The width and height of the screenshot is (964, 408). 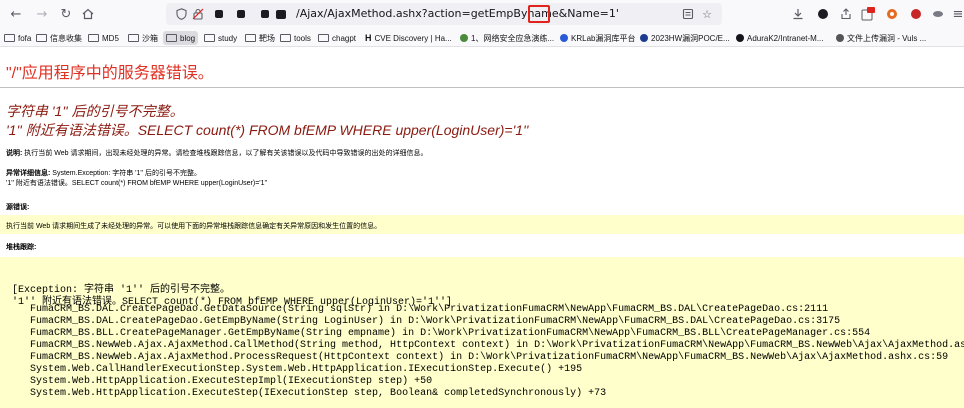 I want to click on h-icon: H, so click(x=368, y=38).